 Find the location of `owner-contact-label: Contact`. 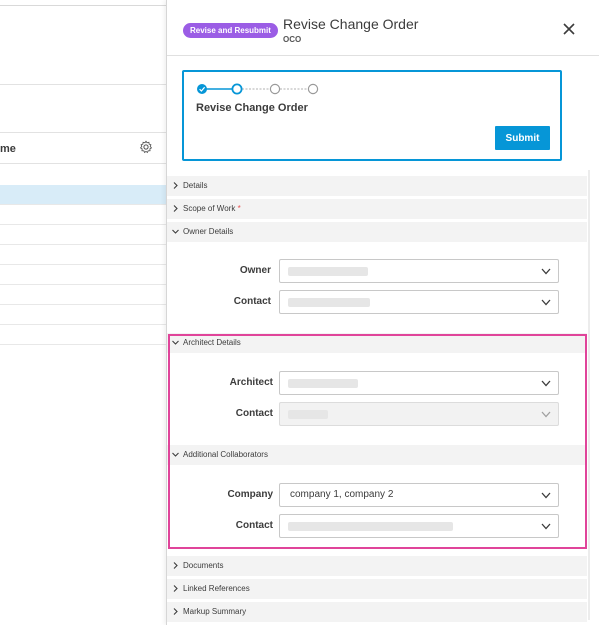

owner-contact-label: Contact is located at coordinates (252, 301).